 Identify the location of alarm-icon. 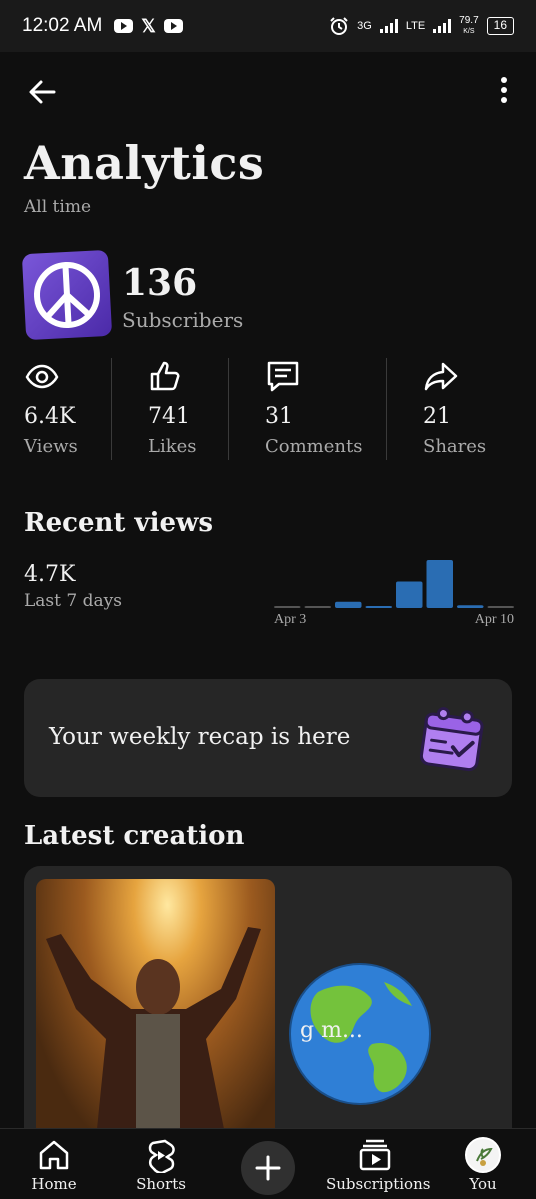
(339, 26).